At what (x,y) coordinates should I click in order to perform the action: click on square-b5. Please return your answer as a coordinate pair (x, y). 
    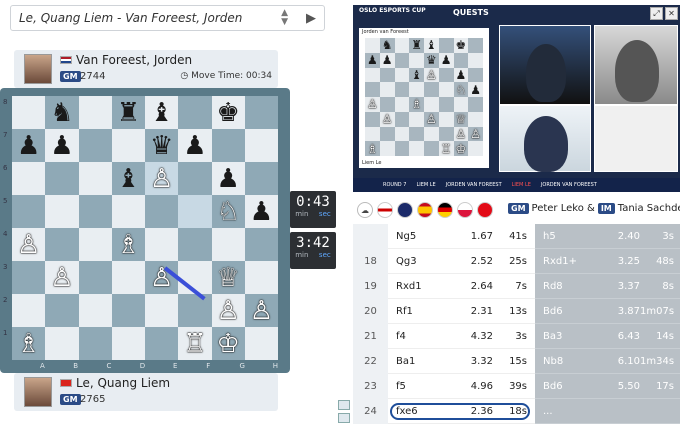
    Looking at the image, I should click on (62, 211).